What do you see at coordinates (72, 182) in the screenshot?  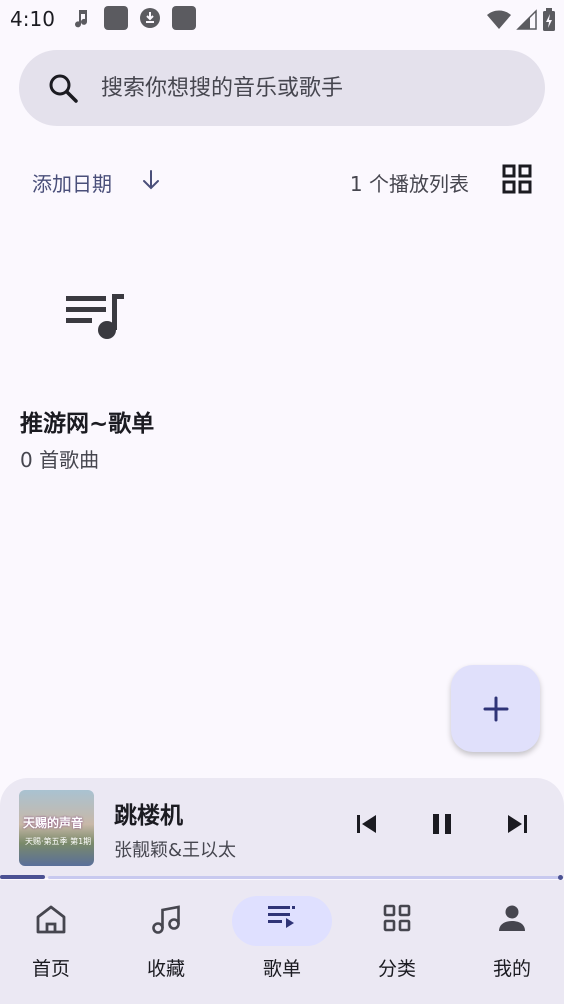 I see `sort-by-date-button: 添加日期` at bounding box center [72, 182].